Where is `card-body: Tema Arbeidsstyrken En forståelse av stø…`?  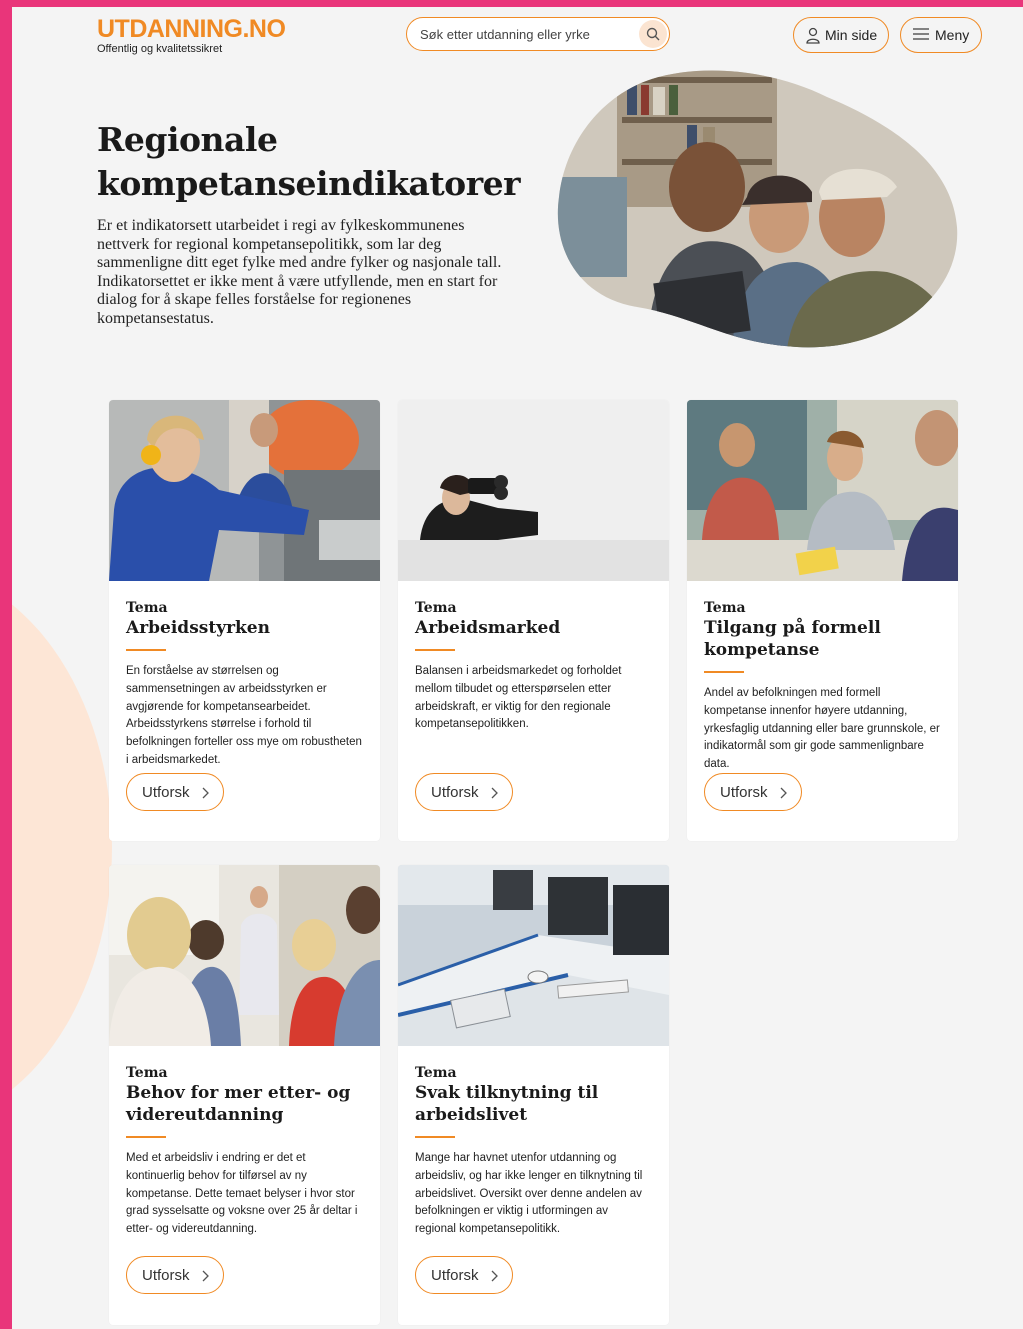 card-body: Tema Arbeidsstyrken En forståelse av stø… is located at coordinates (244, 685).